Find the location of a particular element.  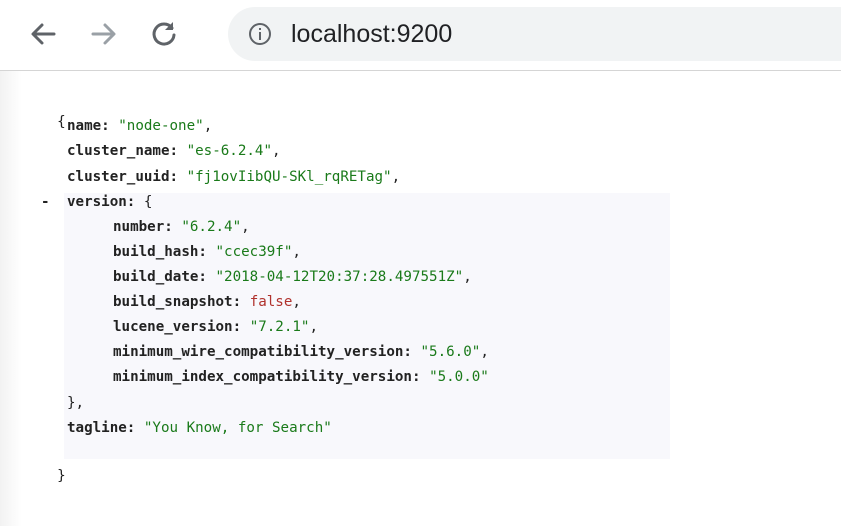

json-key: number is located at coordinates (139, 227).